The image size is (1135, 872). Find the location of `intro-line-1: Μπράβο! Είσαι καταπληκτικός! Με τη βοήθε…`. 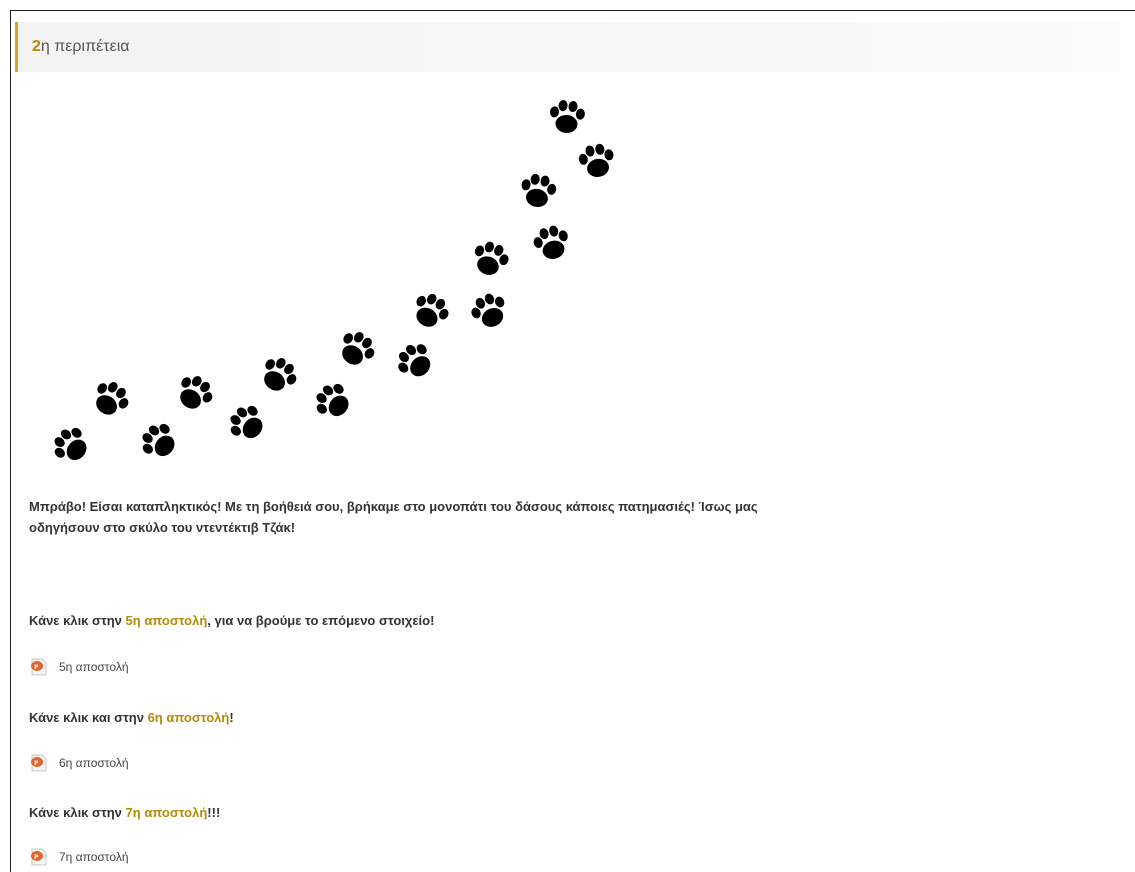

intro-line-1: Μπράβο! Είσαι καταπληκτικός! Με τη βοήθε… is located at coordinates (393, 506).